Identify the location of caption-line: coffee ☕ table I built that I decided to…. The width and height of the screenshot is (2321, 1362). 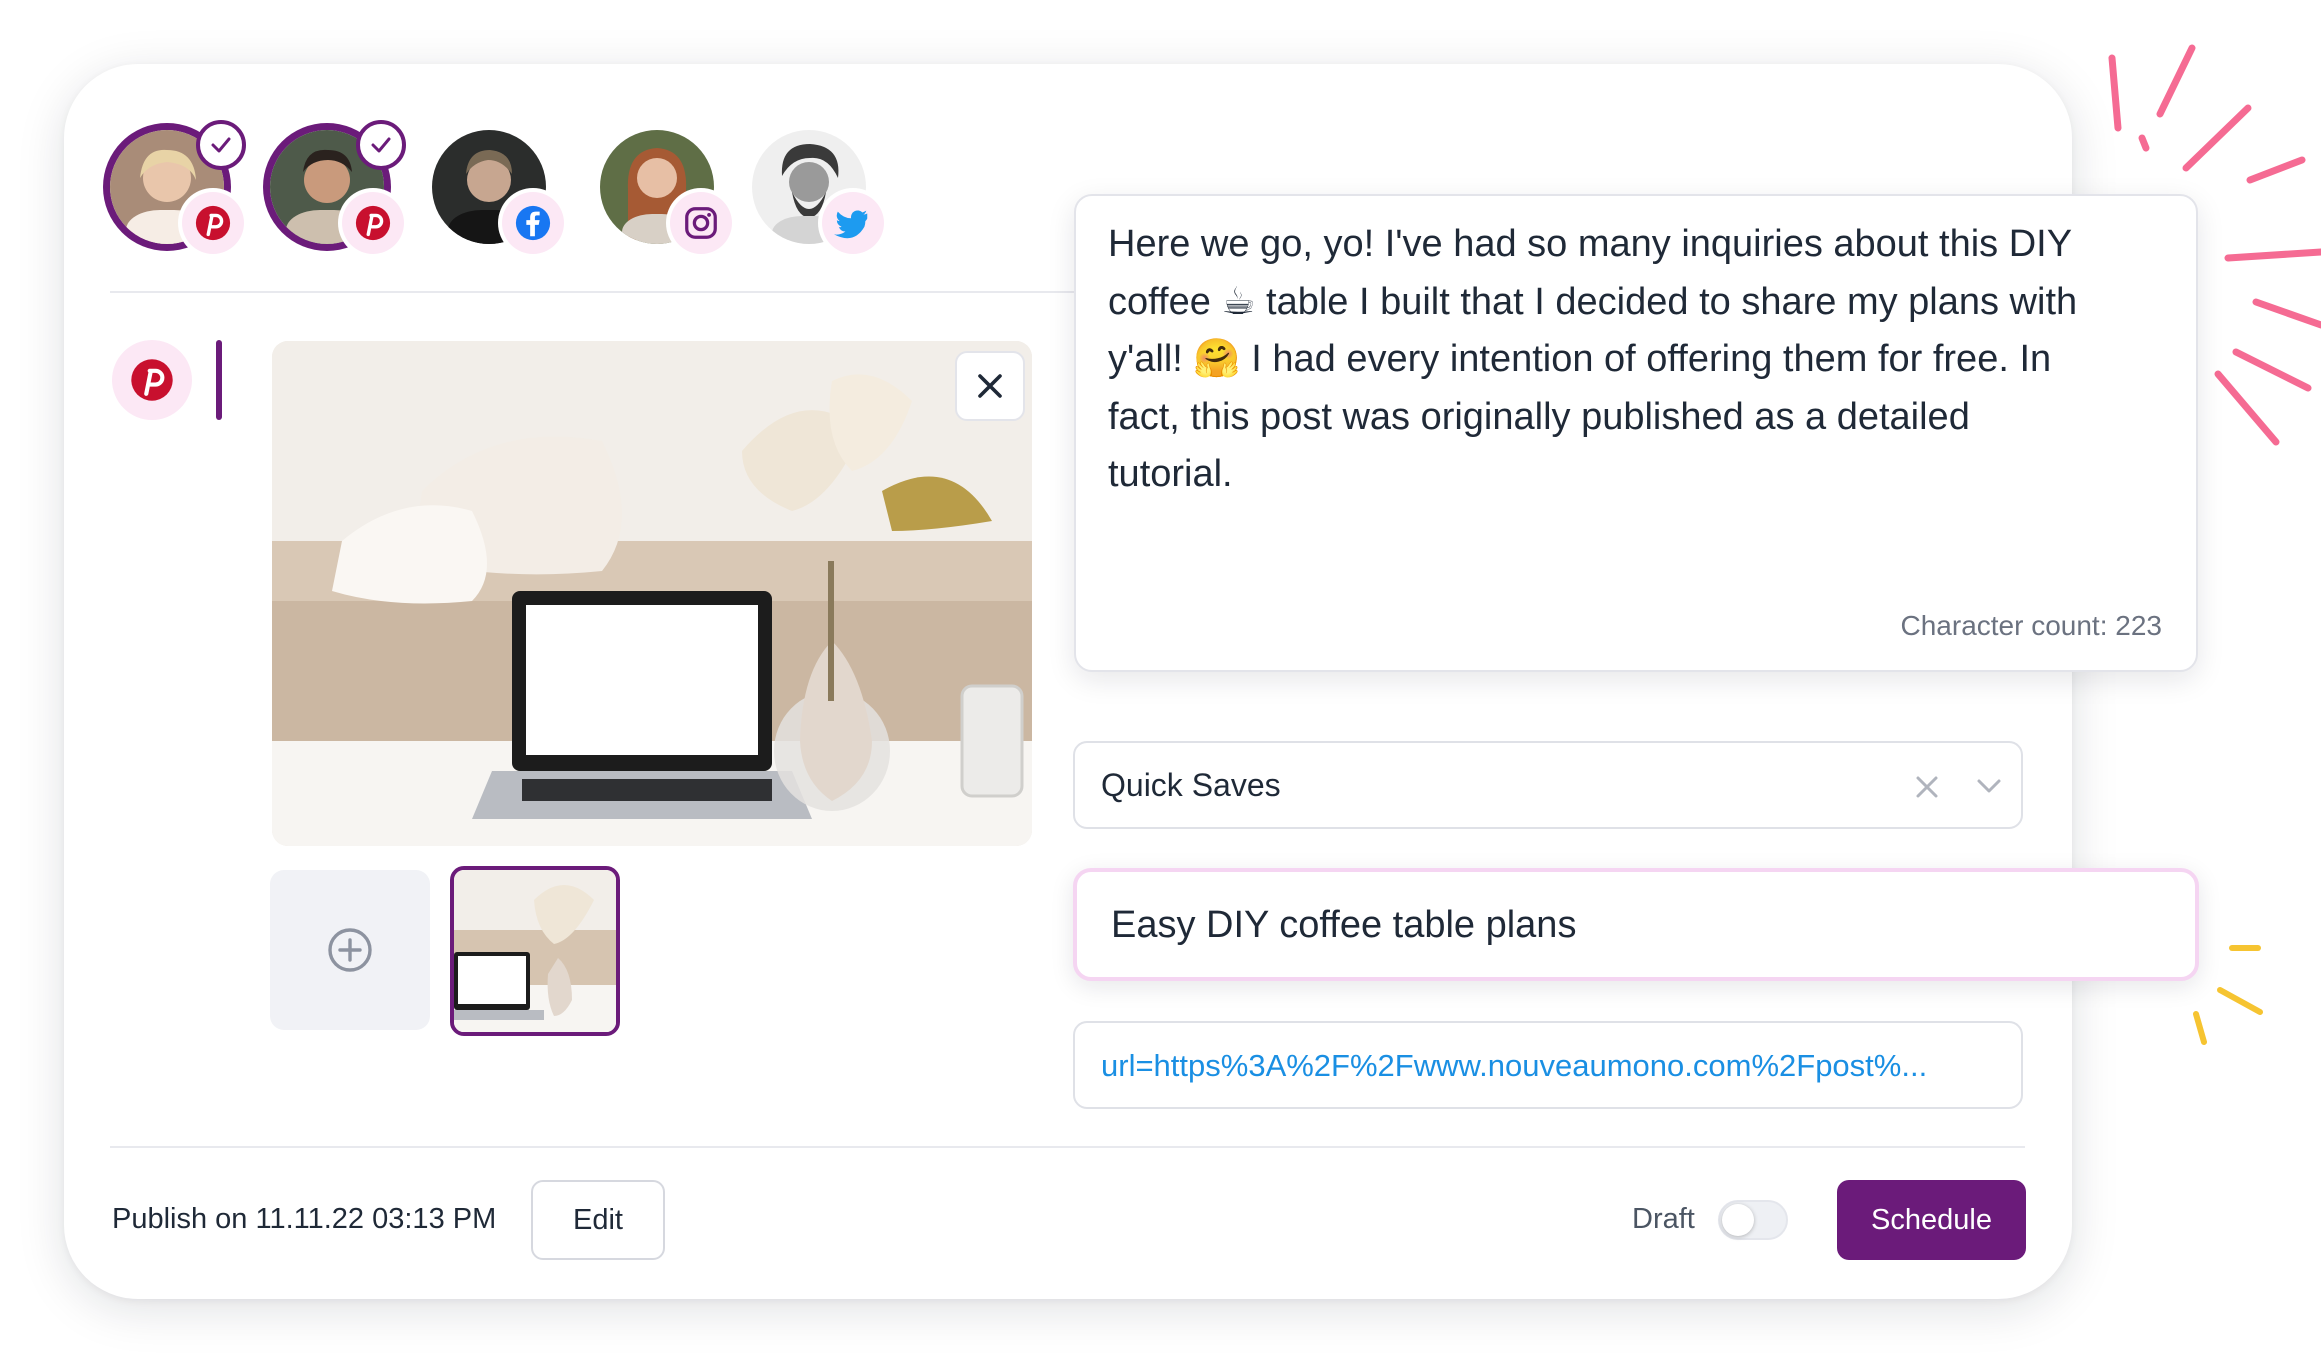
(1593, 301).